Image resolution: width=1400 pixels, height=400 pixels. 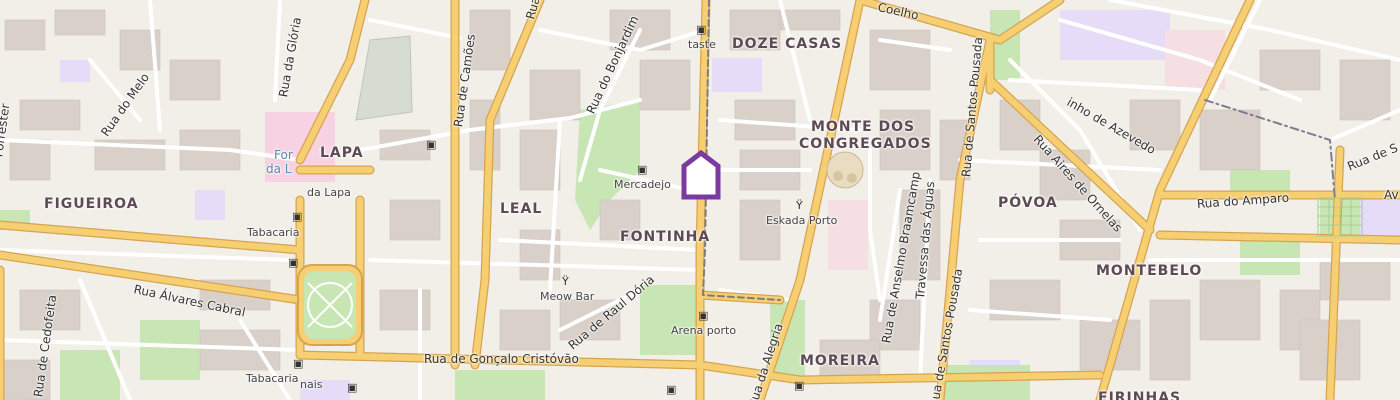 I want to click on greenhouse, so click(x=384, y=78).